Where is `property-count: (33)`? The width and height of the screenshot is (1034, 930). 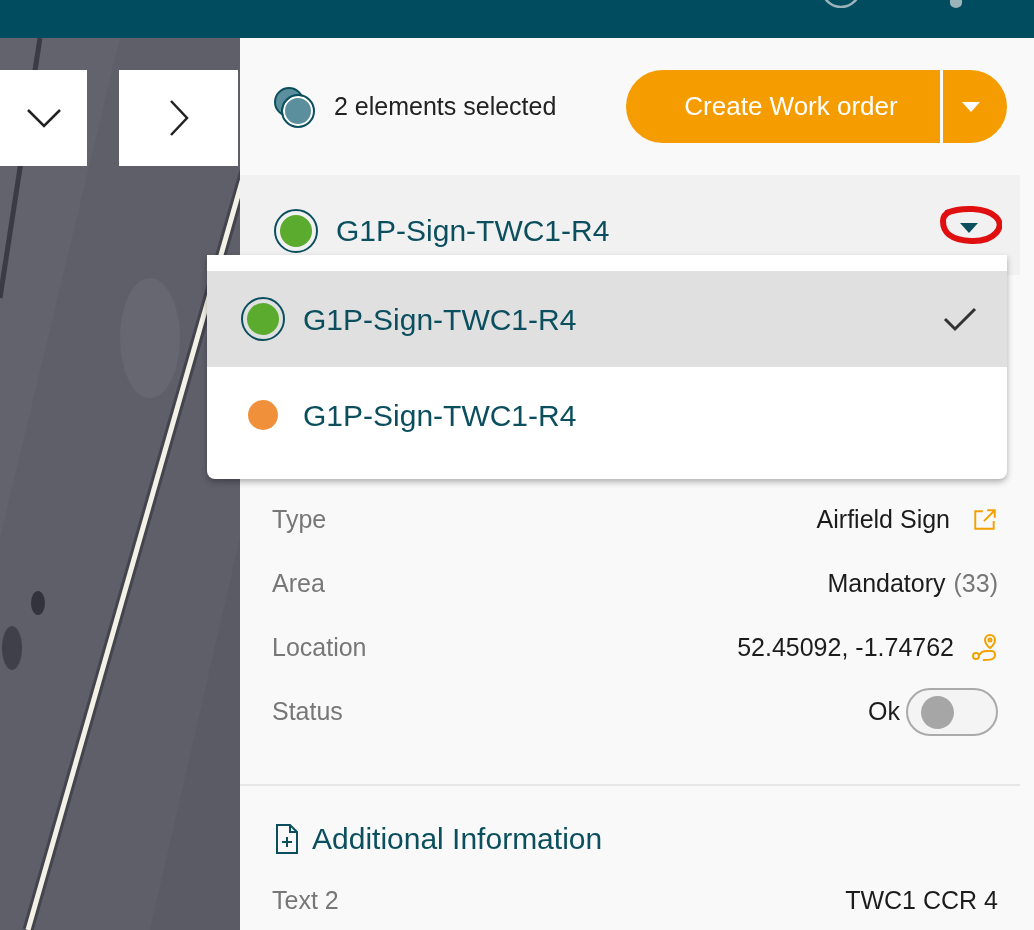
property-count: (33) is located at coordinates (975, 584).